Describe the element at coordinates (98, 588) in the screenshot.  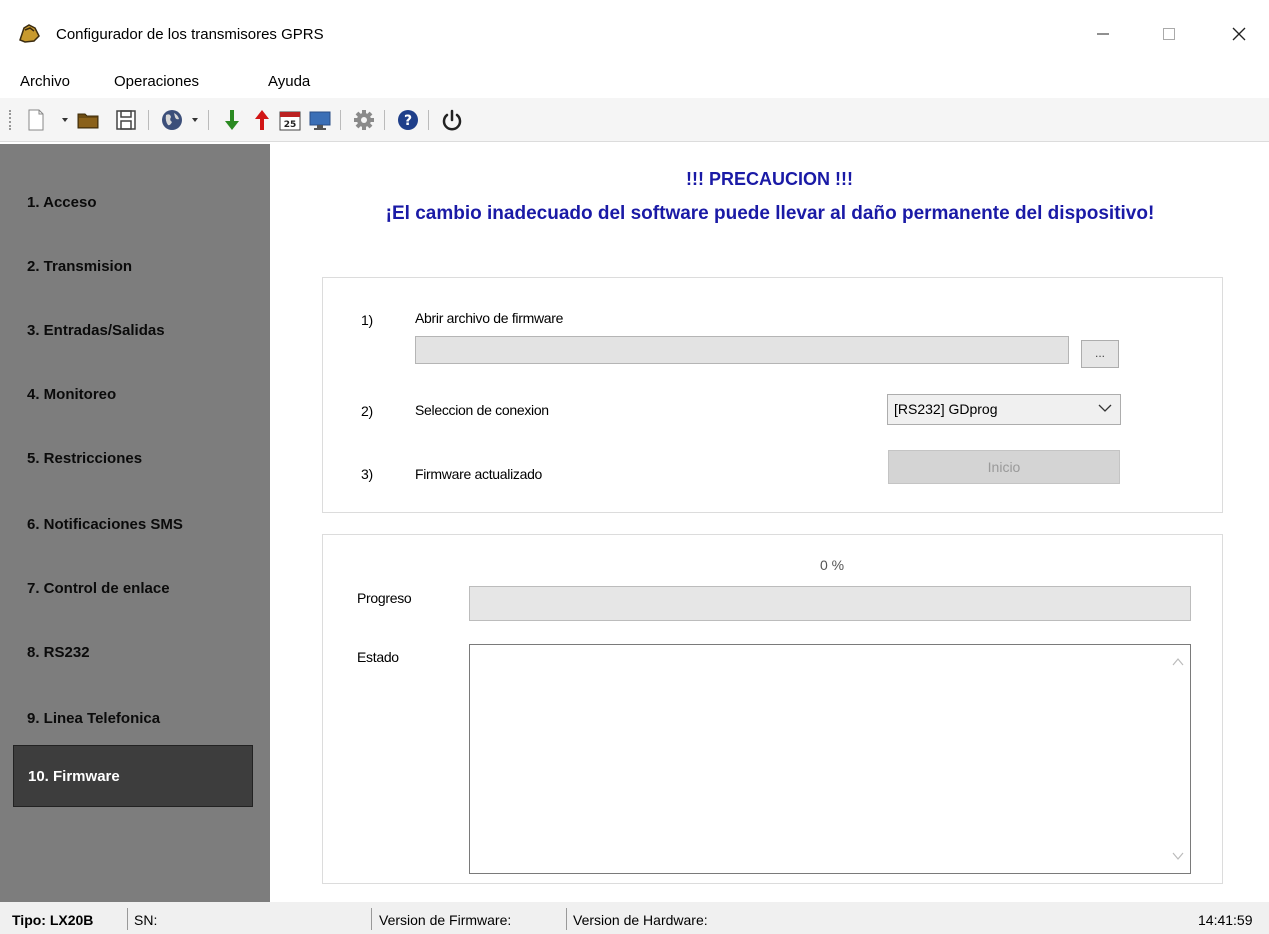
I see `sidebar-item-label: 7. Control de enlace` at that location.